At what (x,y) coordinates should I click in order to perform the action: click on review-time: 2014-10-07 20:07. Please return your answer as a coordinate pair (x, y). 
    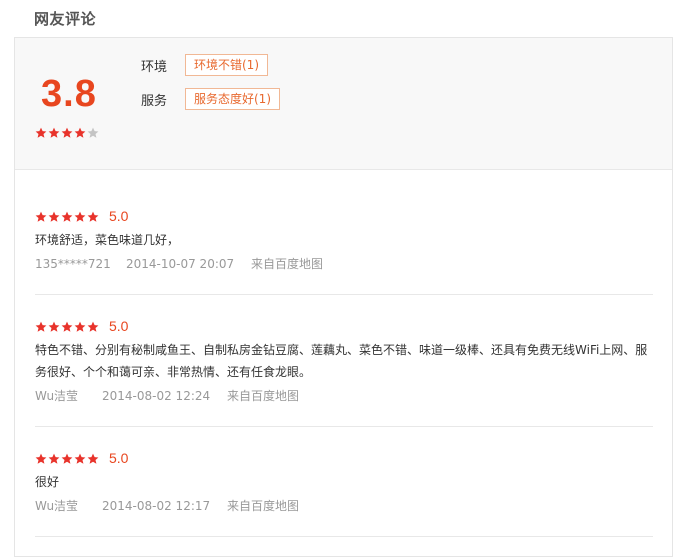
    Looking at the image, I should click on (180, 264).